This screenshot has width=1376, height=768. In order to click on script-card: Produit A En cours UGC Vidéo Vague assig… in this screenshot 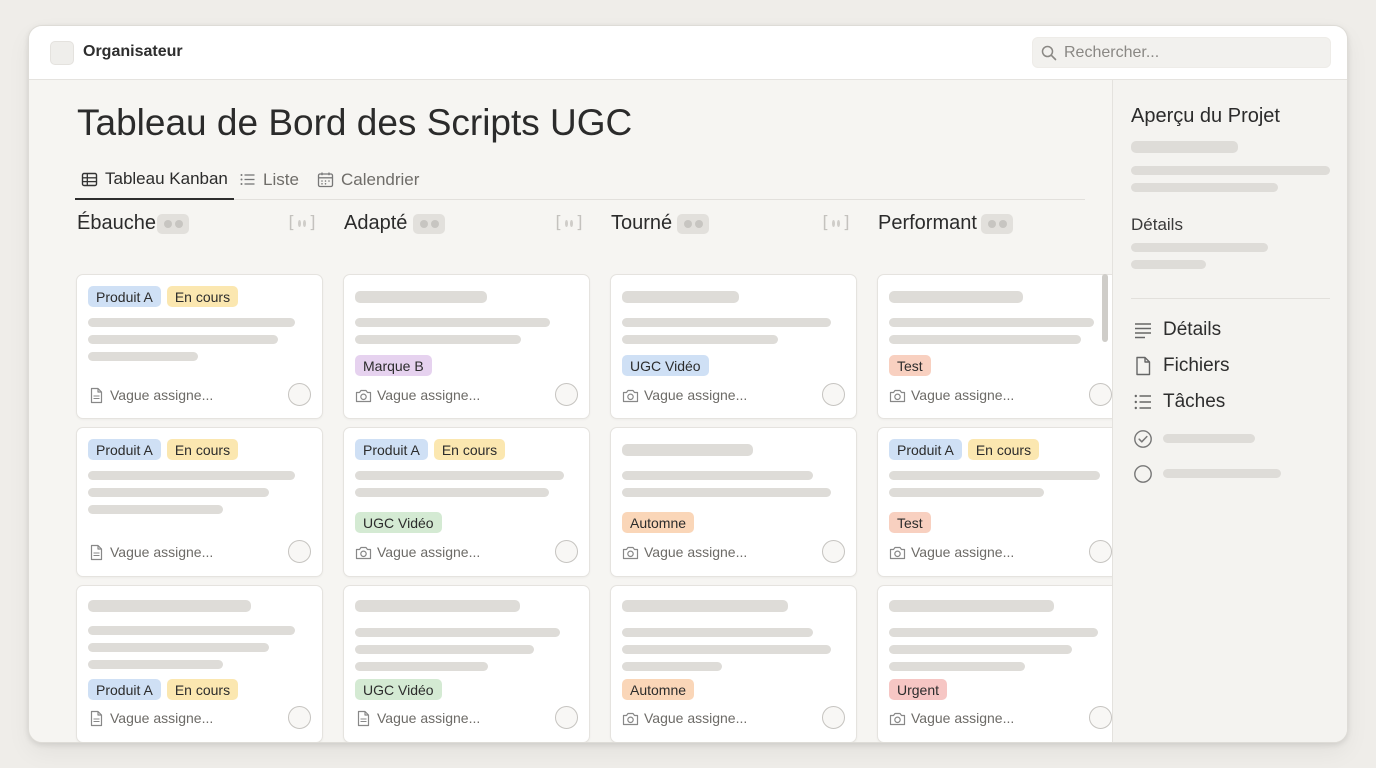, I will do `click(466, 502)`.